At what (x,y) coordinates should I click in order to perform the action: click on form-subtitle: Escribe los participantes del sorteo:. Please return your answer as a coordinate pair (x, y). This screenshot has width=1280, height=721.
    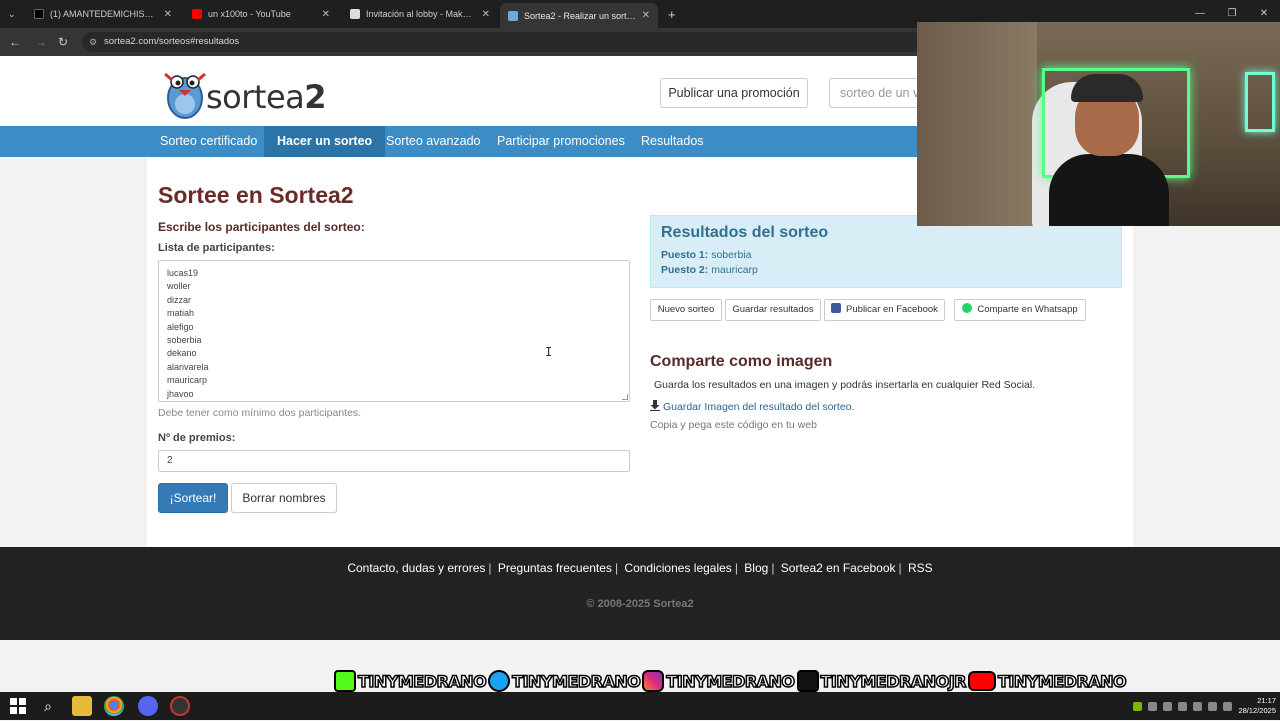
    Looking at the image, I should click on (261, 227).